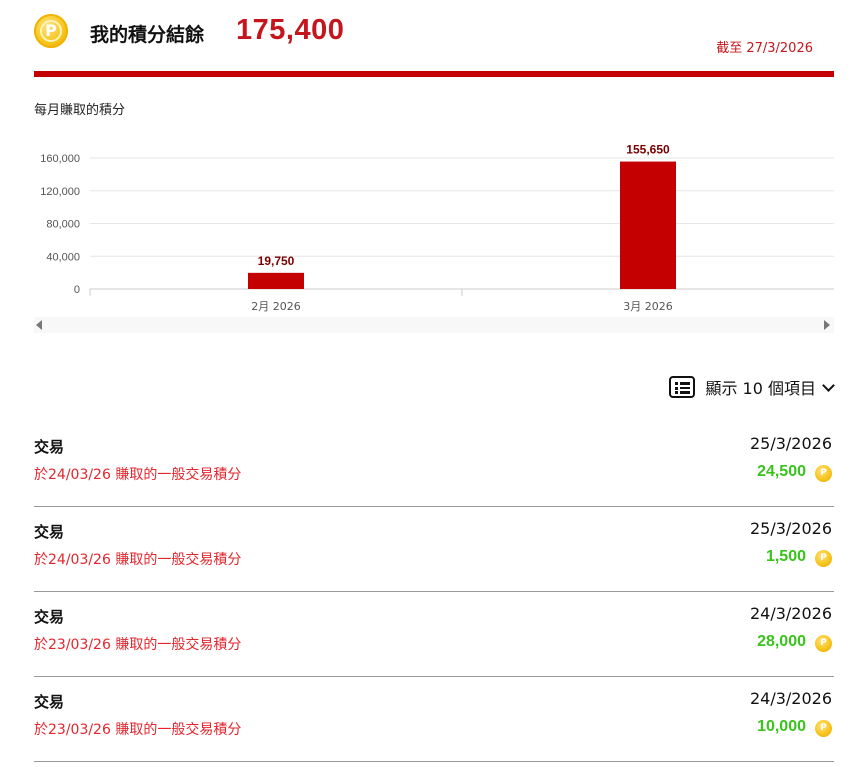 The height and width of the screenshot is (767, 857). I want to click on chevron-down-icon, so click(828, 385).